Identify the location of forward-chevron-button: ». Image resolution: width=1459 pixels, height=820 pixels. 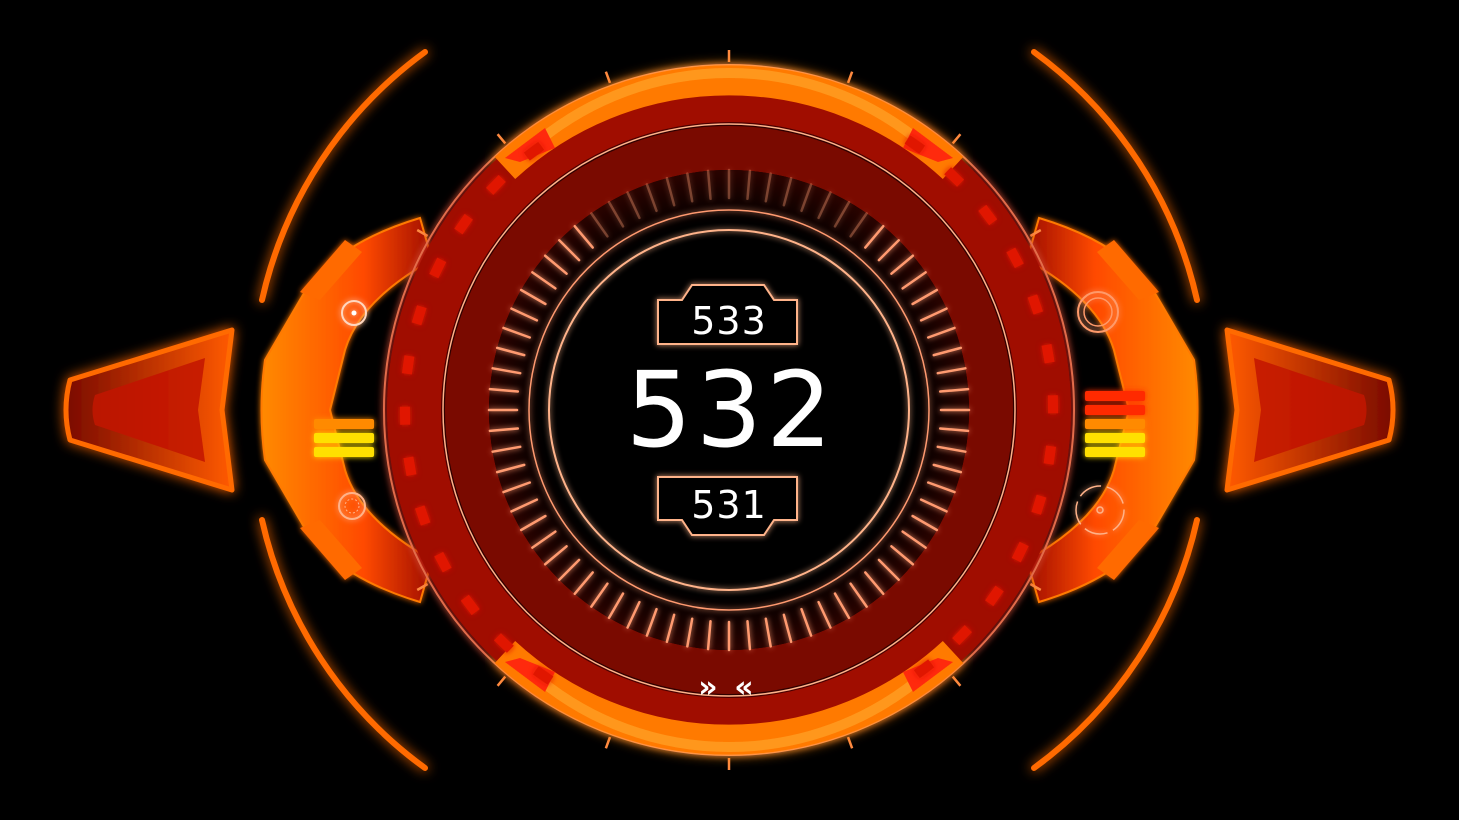
(707, 687).